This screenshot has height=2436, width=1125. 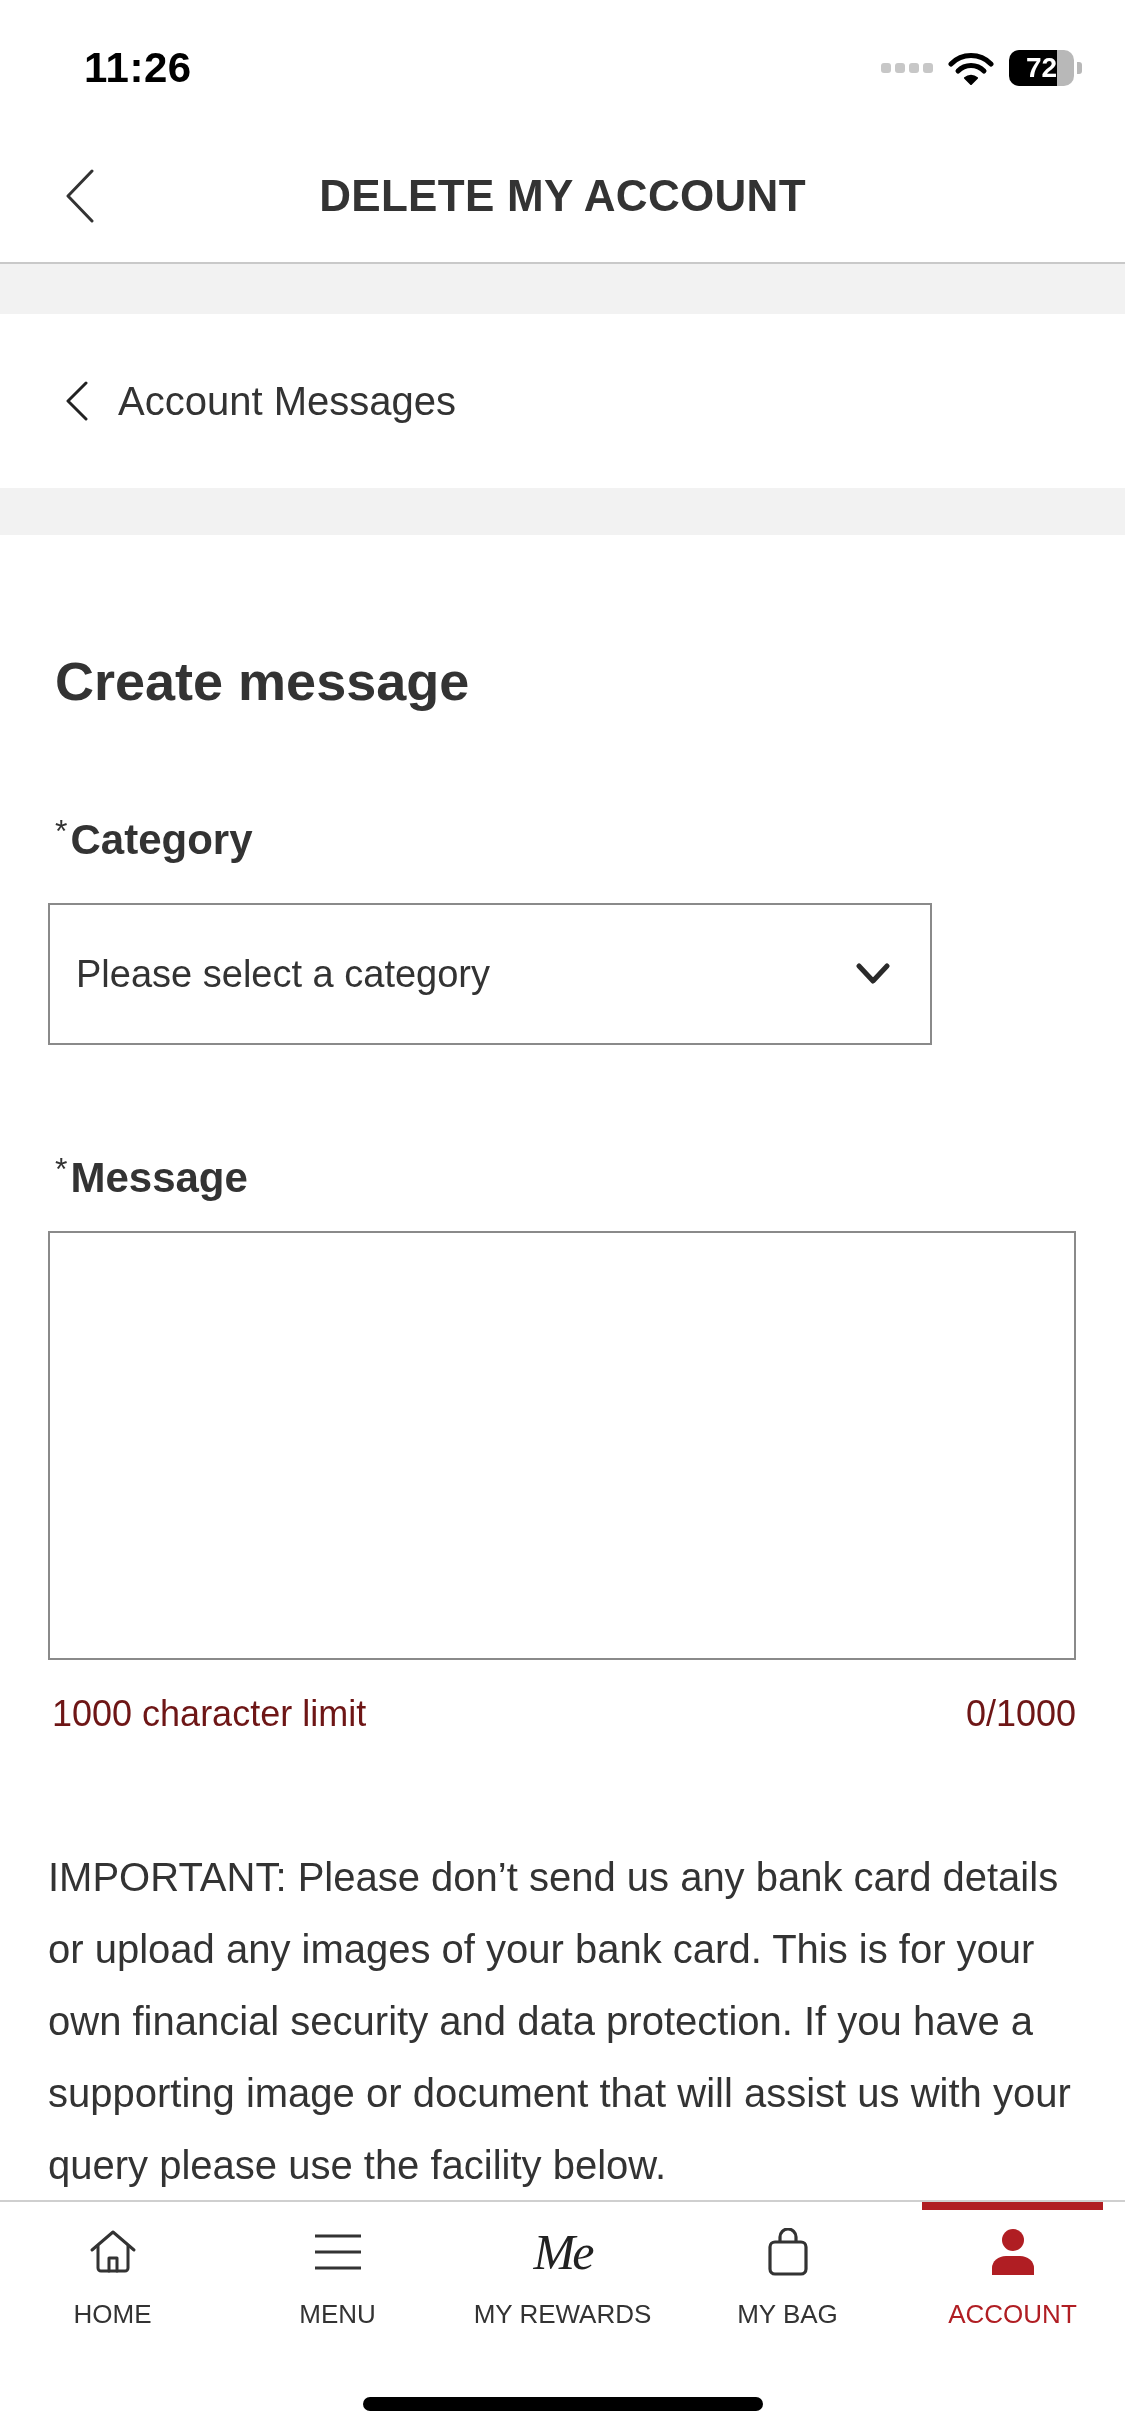 What do you see at coordinates (562, 2252) in the screenshot?
I see `rewards-logo: Me` at bounding box center [562, 2252].